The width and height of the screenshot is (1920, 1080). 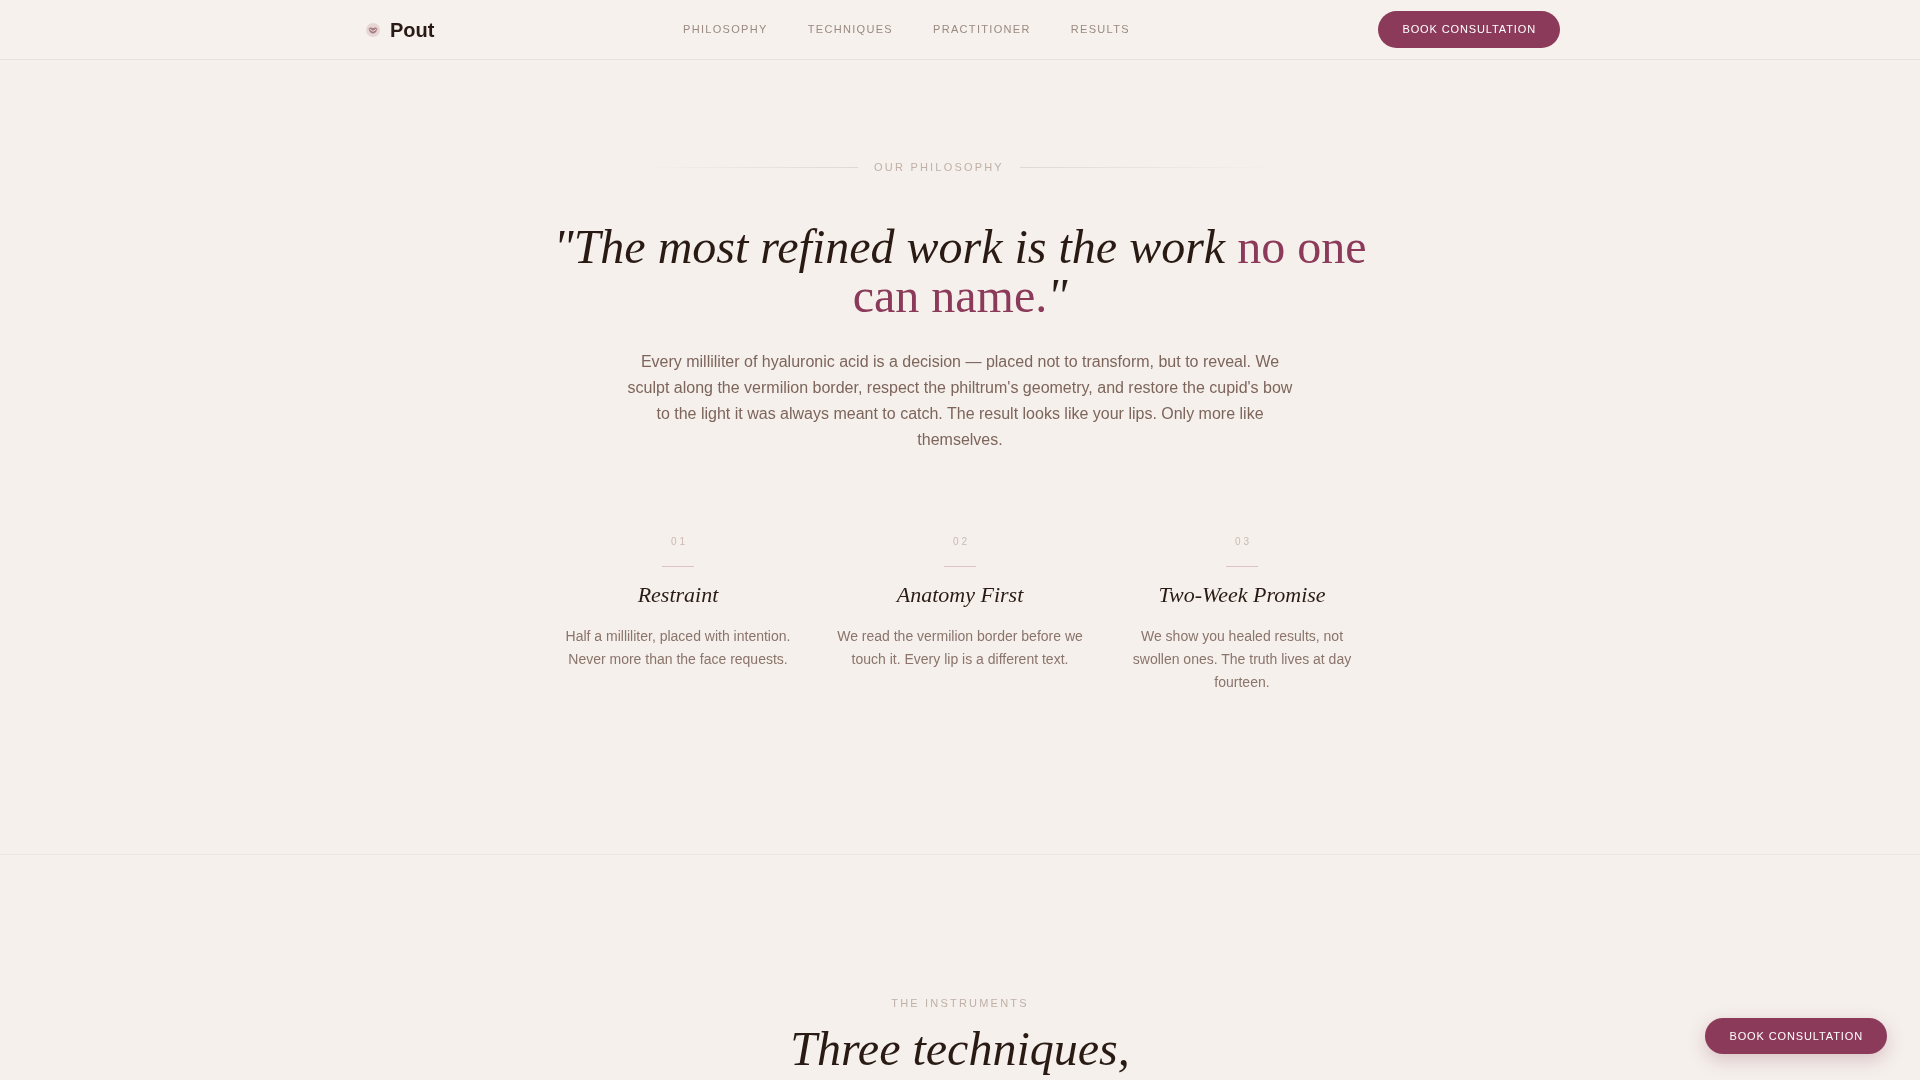 I want to click on principle-number: 03, so click(x=1243, y=542).